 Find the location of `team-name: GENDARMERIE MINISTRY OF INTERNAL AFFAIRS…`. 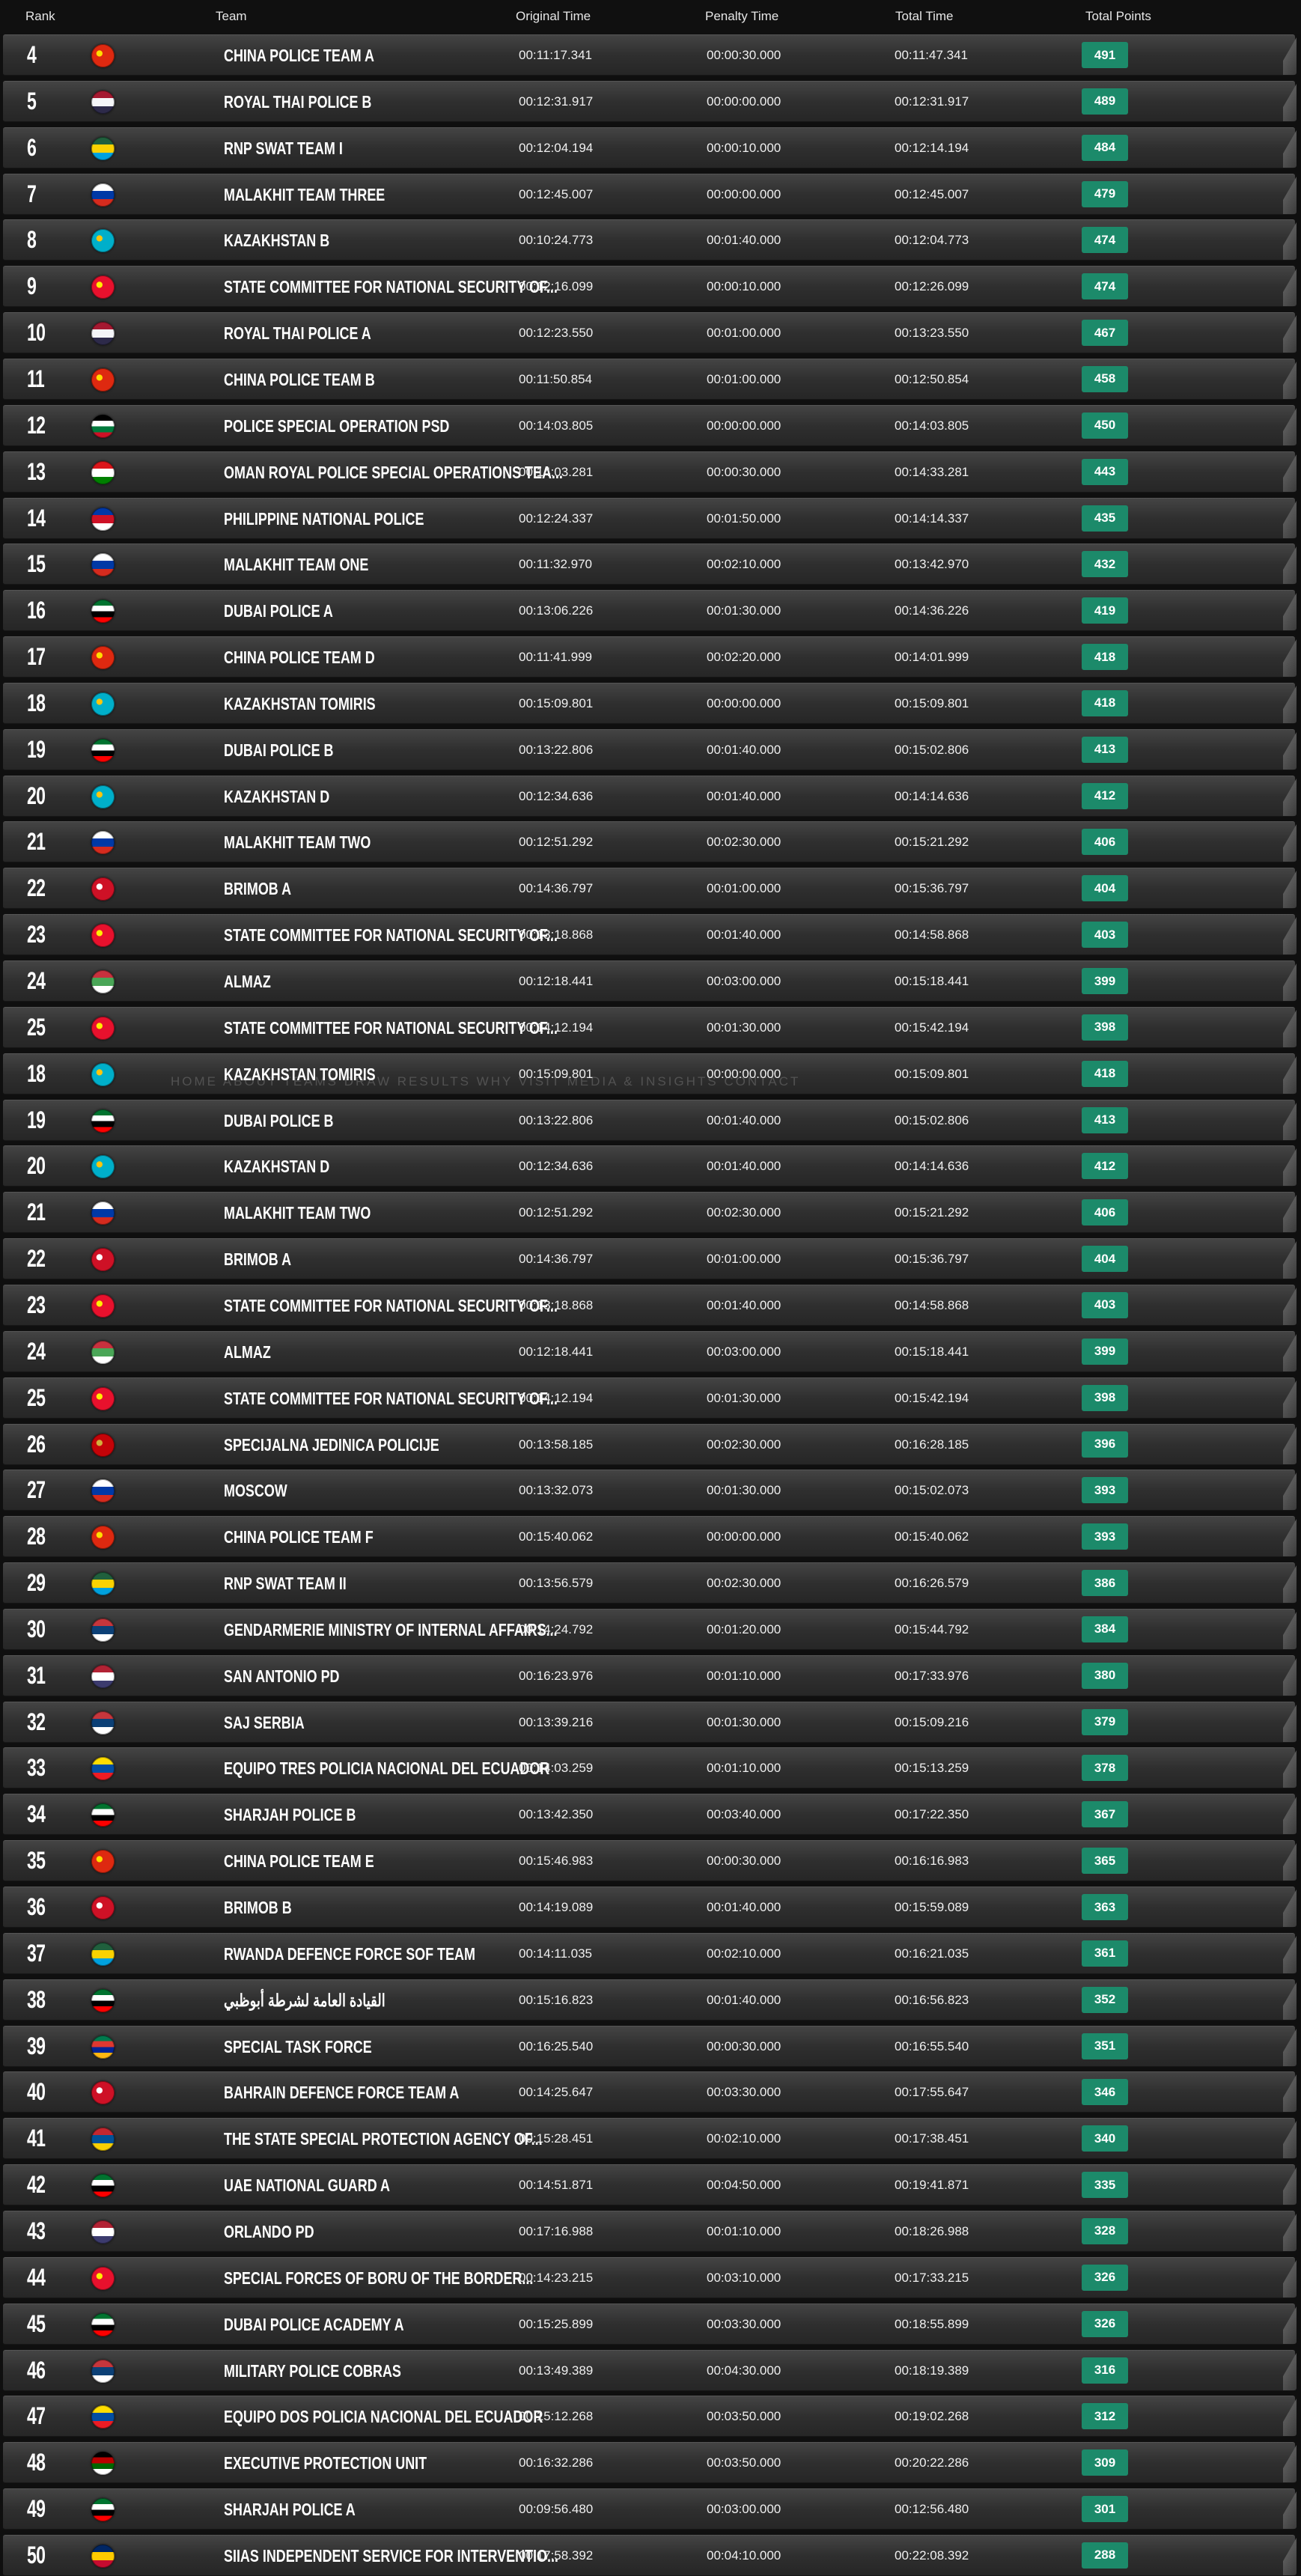

team-name: GENDARMERIE MINISTRY OF INTERNAL AFFAIRS… is located at coordinates (391, 1630).